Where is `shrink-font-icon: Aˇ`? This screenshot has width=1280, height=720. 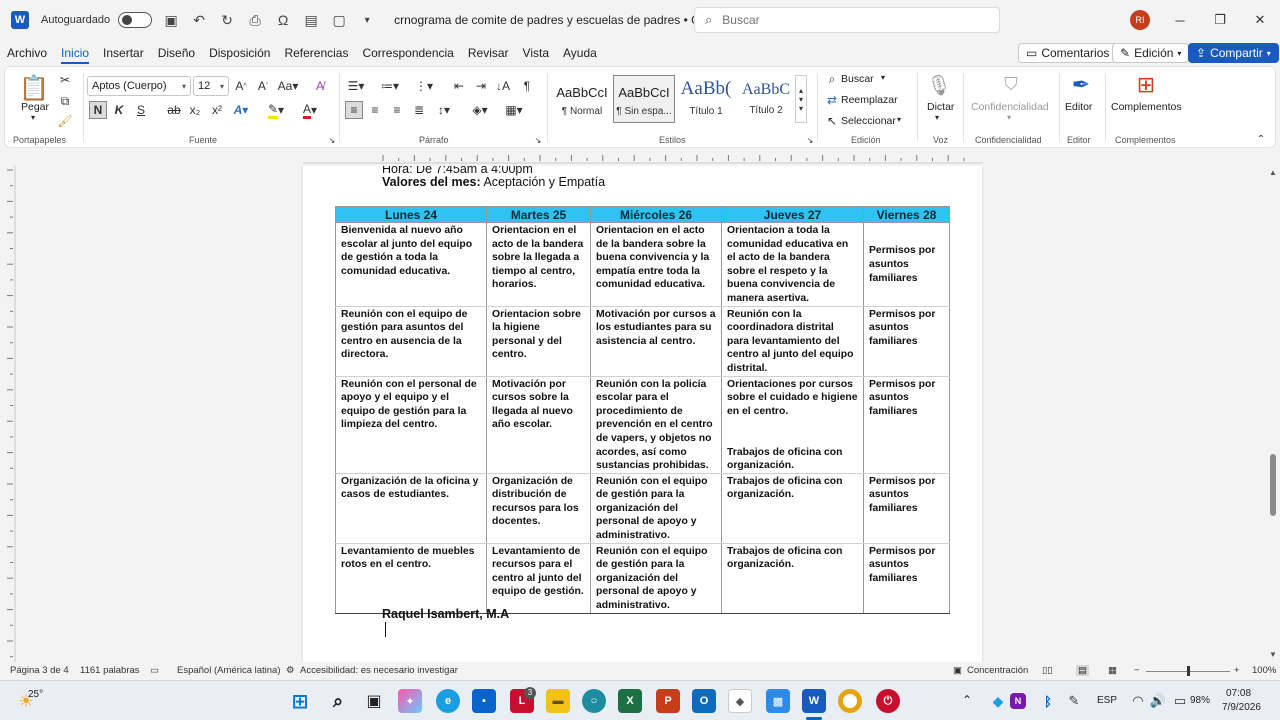 shrink-font-icon: Aˇ is located at coordinates (263, 86).